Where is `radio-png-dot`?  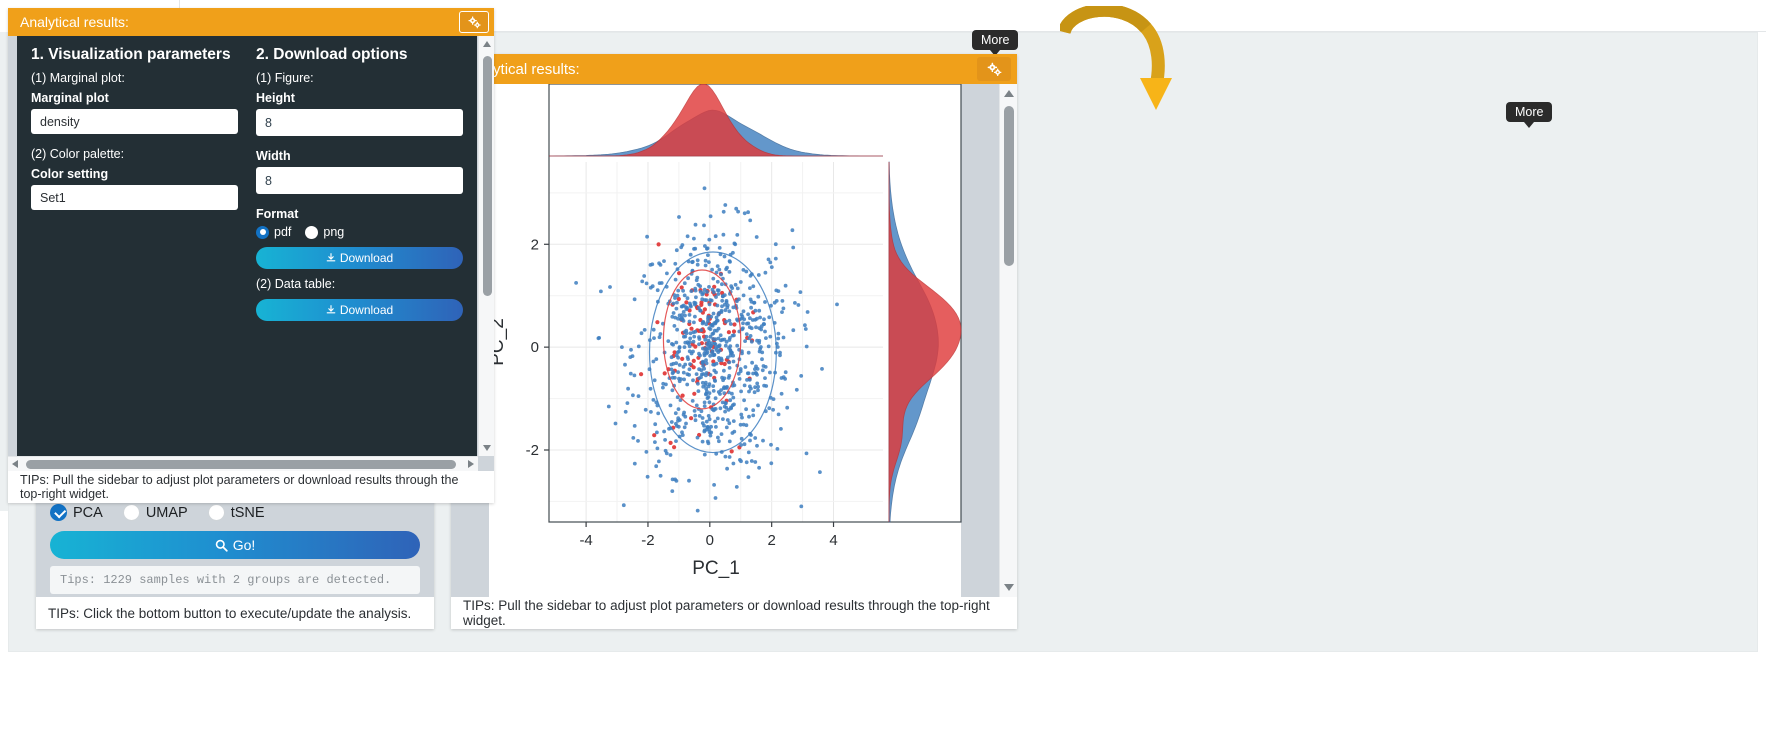 radio-png-dot is located at coordinates (312, 232).